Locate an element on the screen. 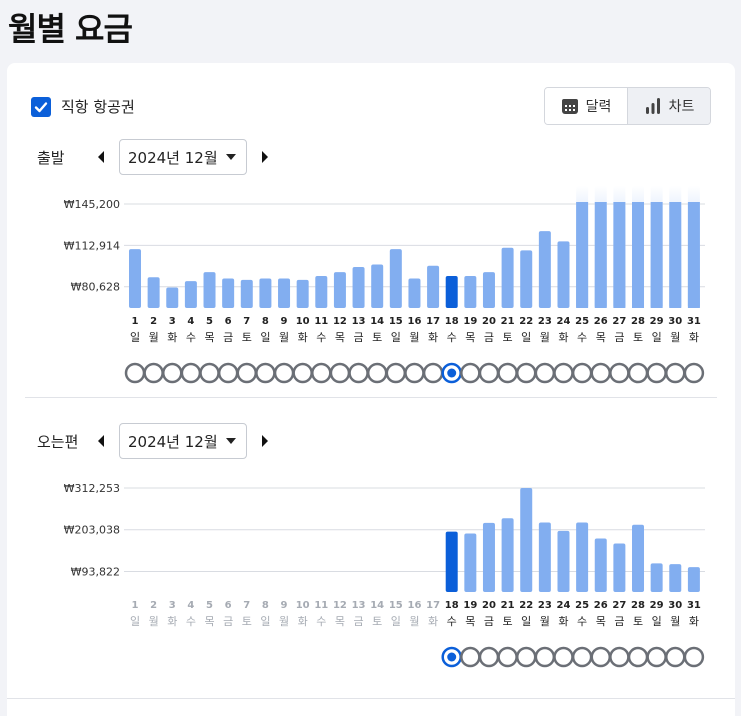  return-day-number: 22 is located at coordinates (526, 605).